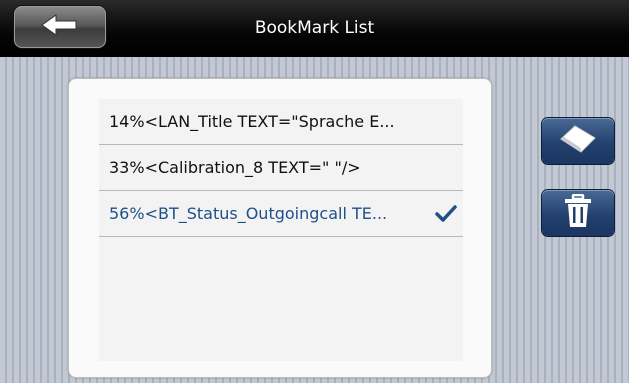 This screenshot has width=629, height=383. What do you see at coordinates (235, 167) in the screenshot?
I see `bookmark-label: 33%<Calibration_8 TEXT=" "/>` at bounding box center [235, 167].